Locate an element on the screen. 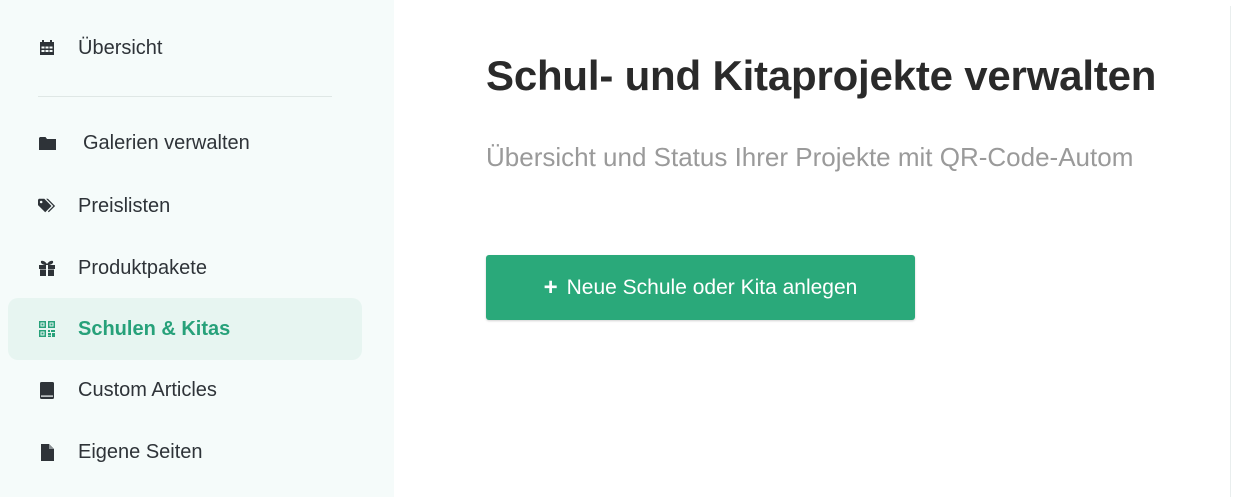  sidebar-item-eigene-seiten: Eigene Seiten is located at coordinates (185, 452).